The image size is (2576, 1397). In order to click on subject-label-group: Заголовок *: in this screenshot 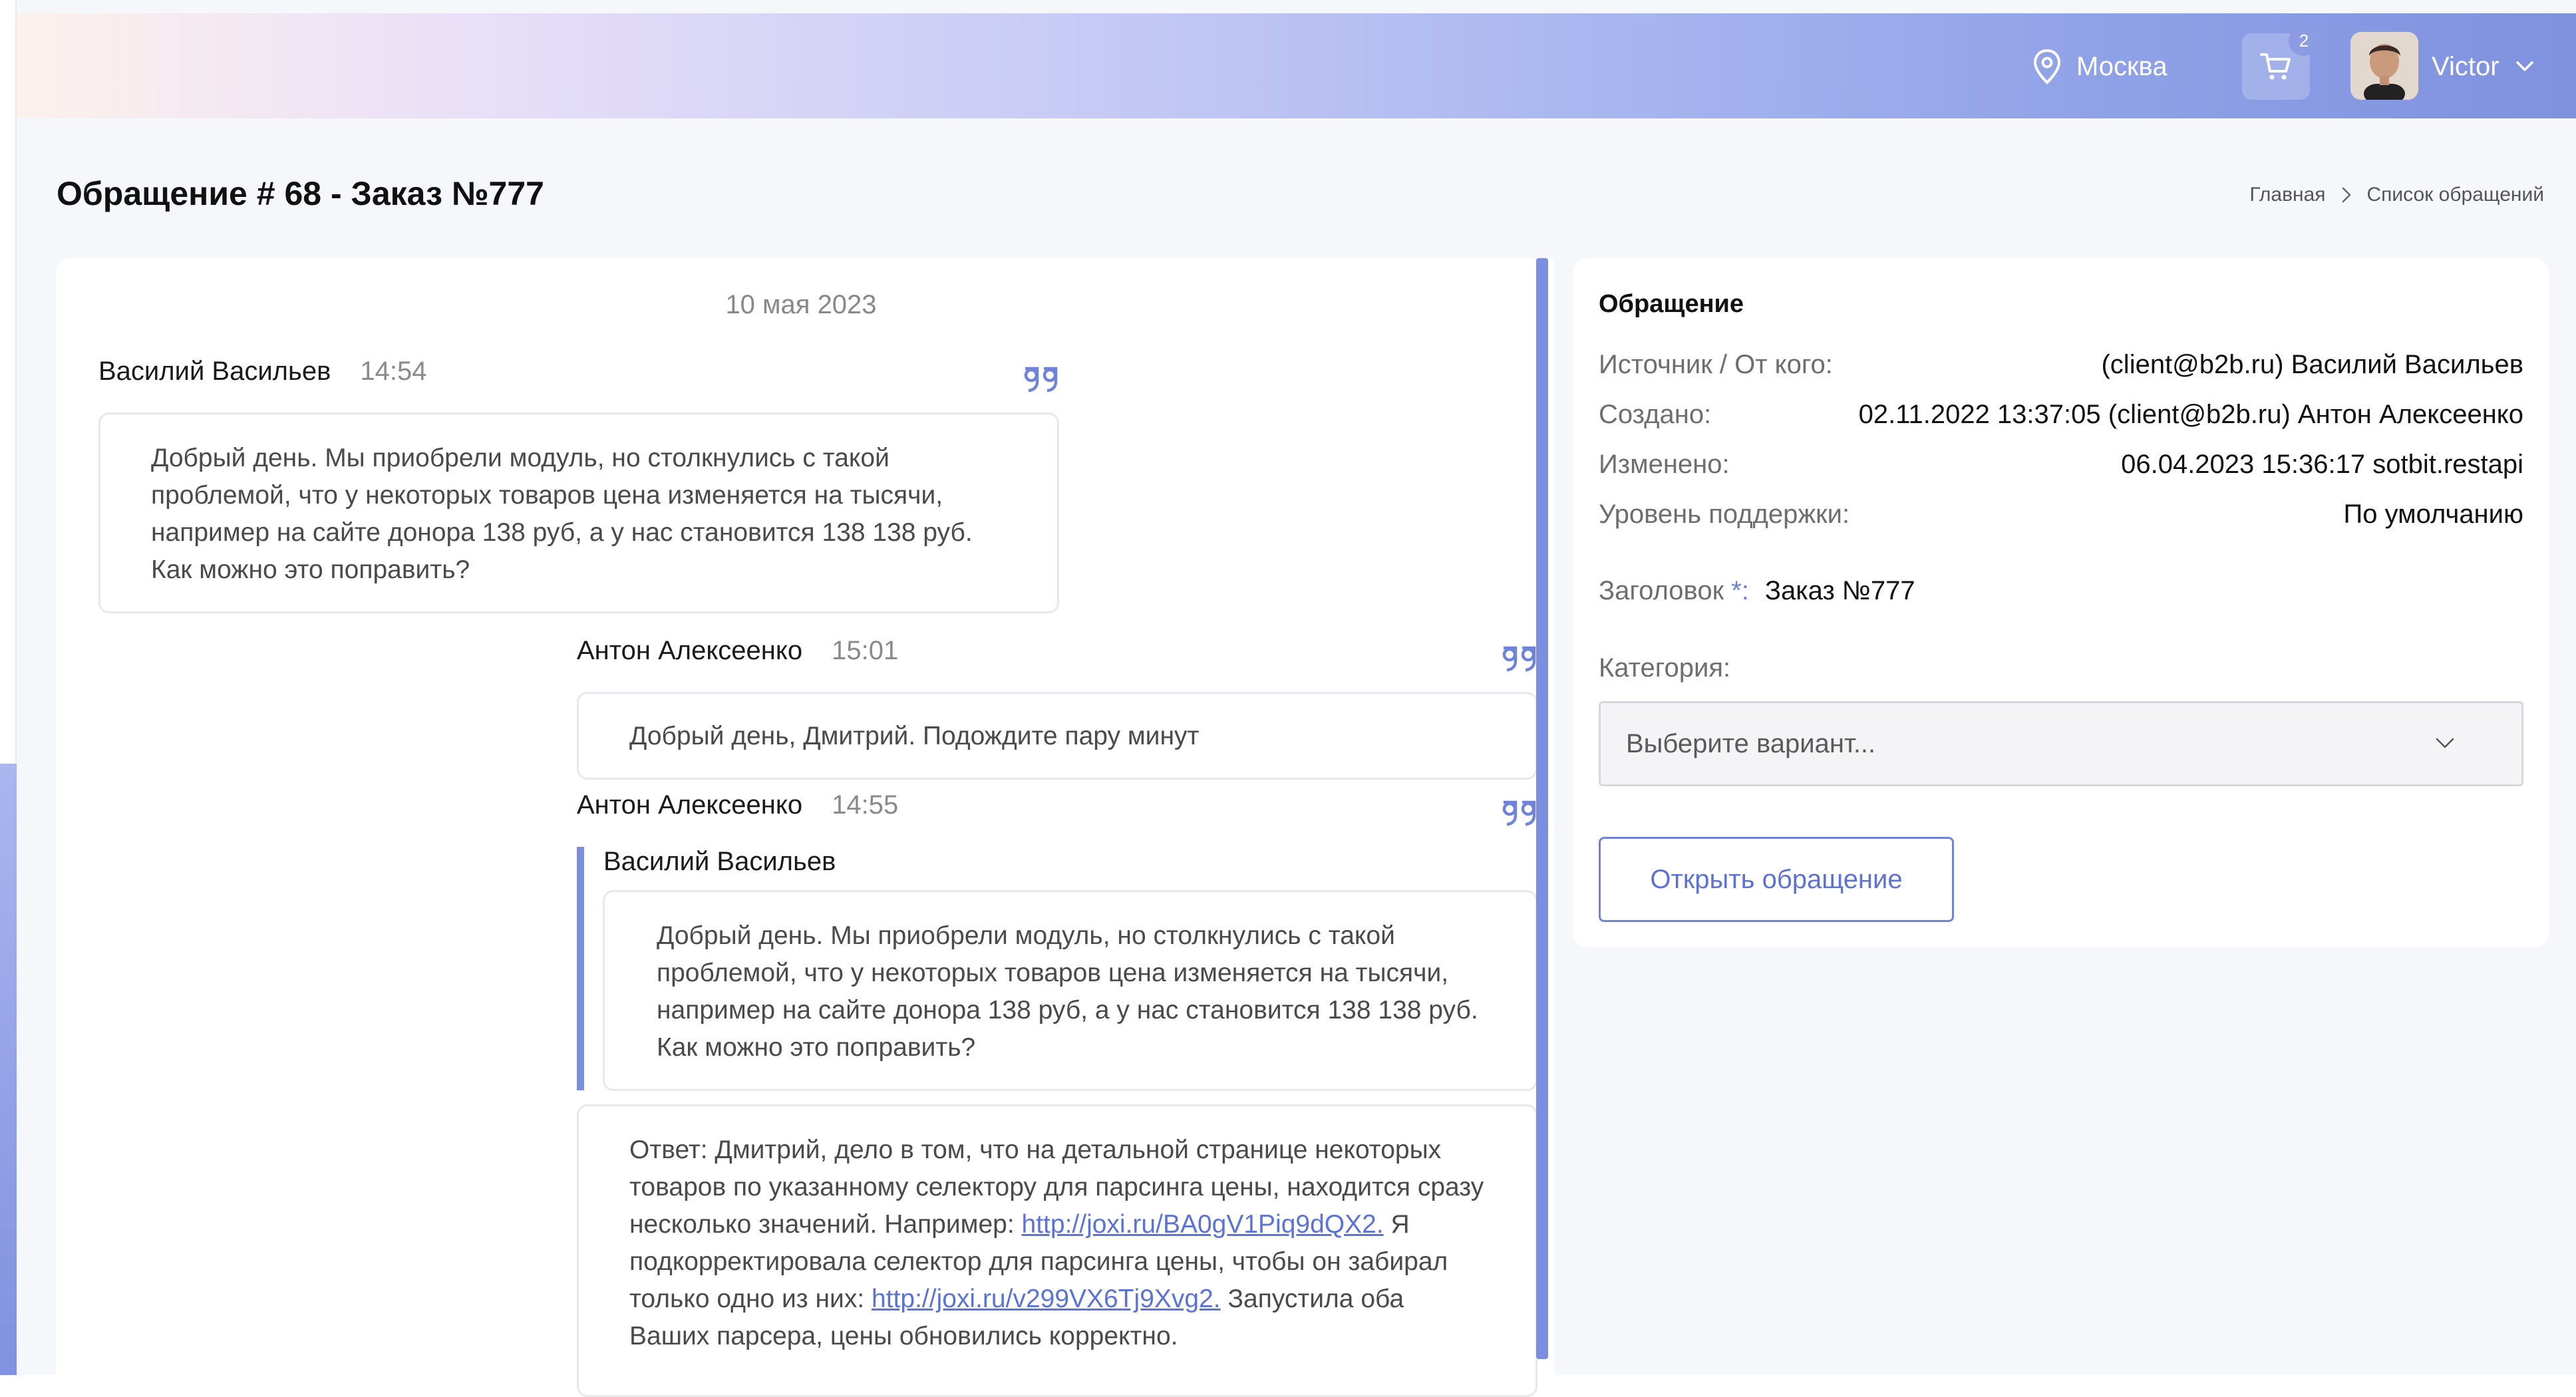, I will do `click(1674, 591)`.